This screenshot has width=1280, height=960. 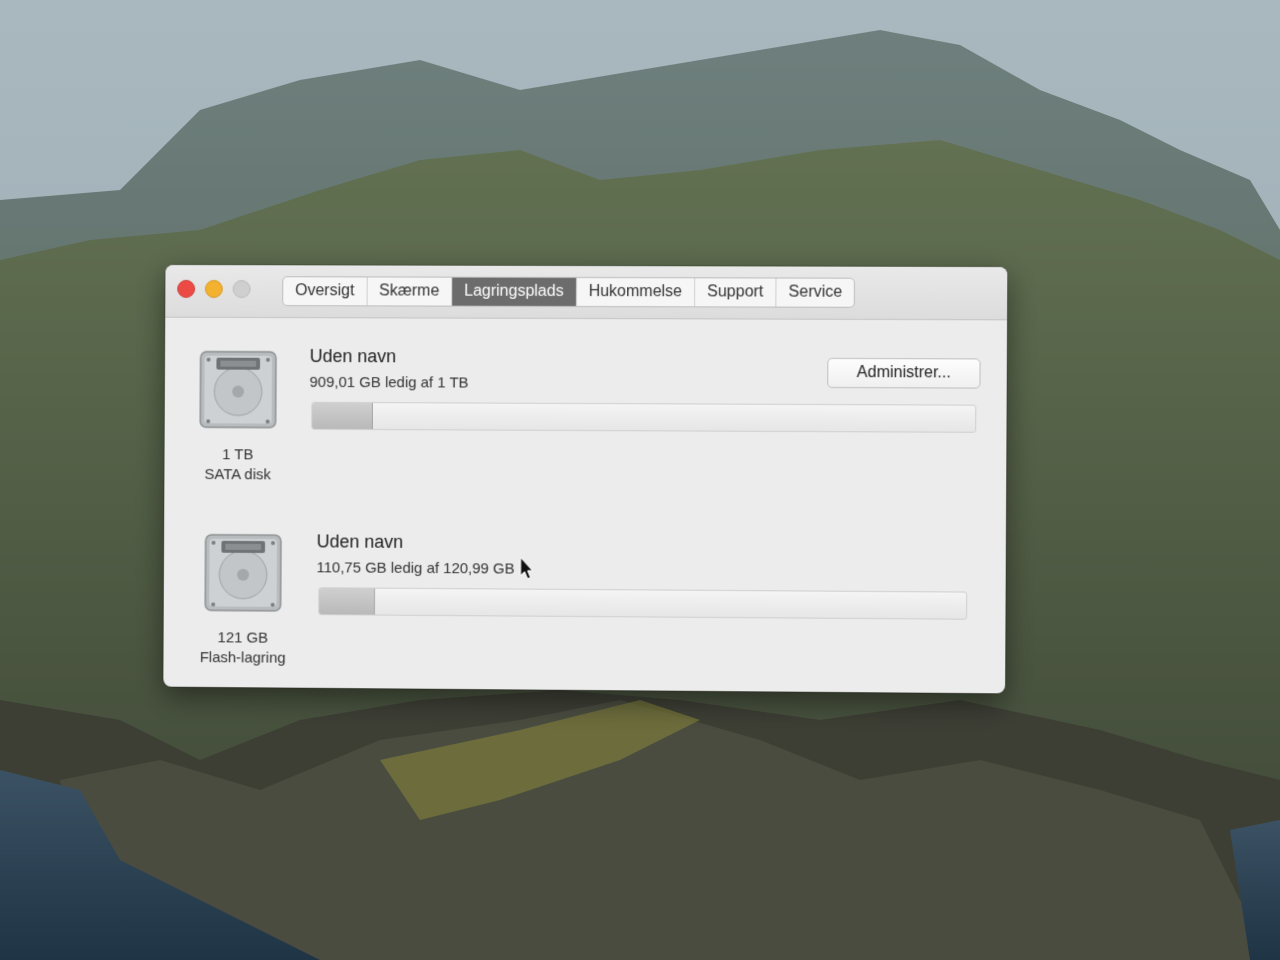 I want to click on volume-free-info: 909,01 GB ledig af 1 TB, so click(x=389, y=382).